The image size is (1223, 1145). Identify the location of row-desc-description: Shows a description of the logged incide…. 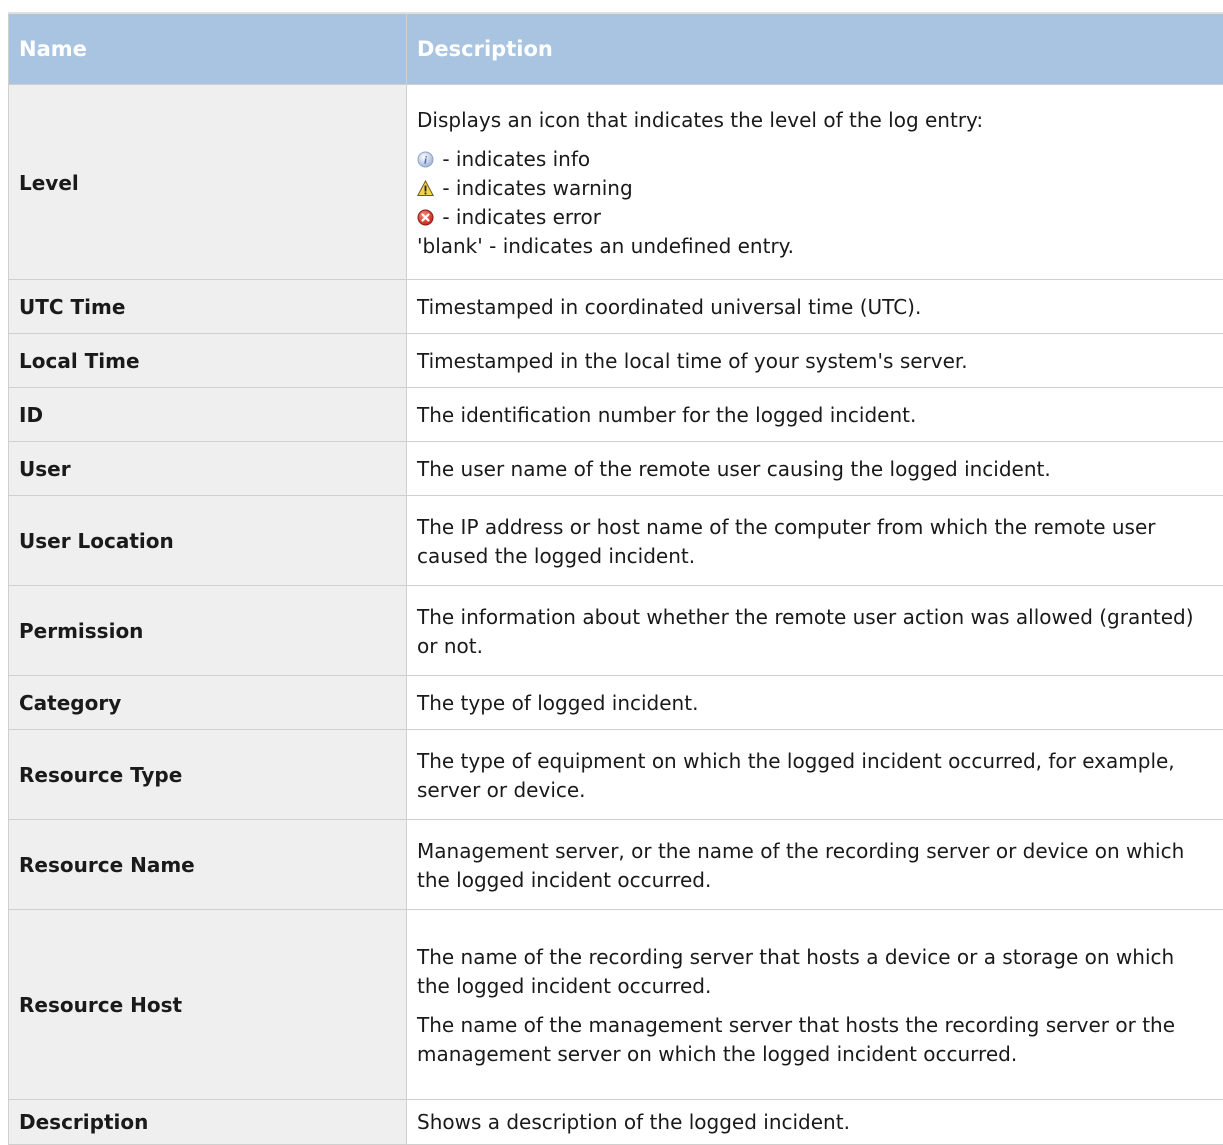
(815, 1122).